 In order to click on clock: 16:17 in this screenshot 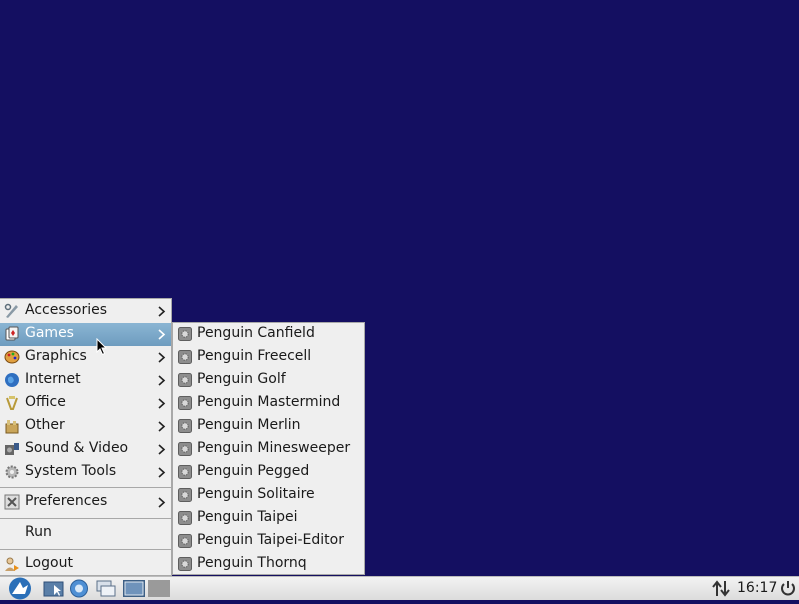, I will do `click(757, 588)`.